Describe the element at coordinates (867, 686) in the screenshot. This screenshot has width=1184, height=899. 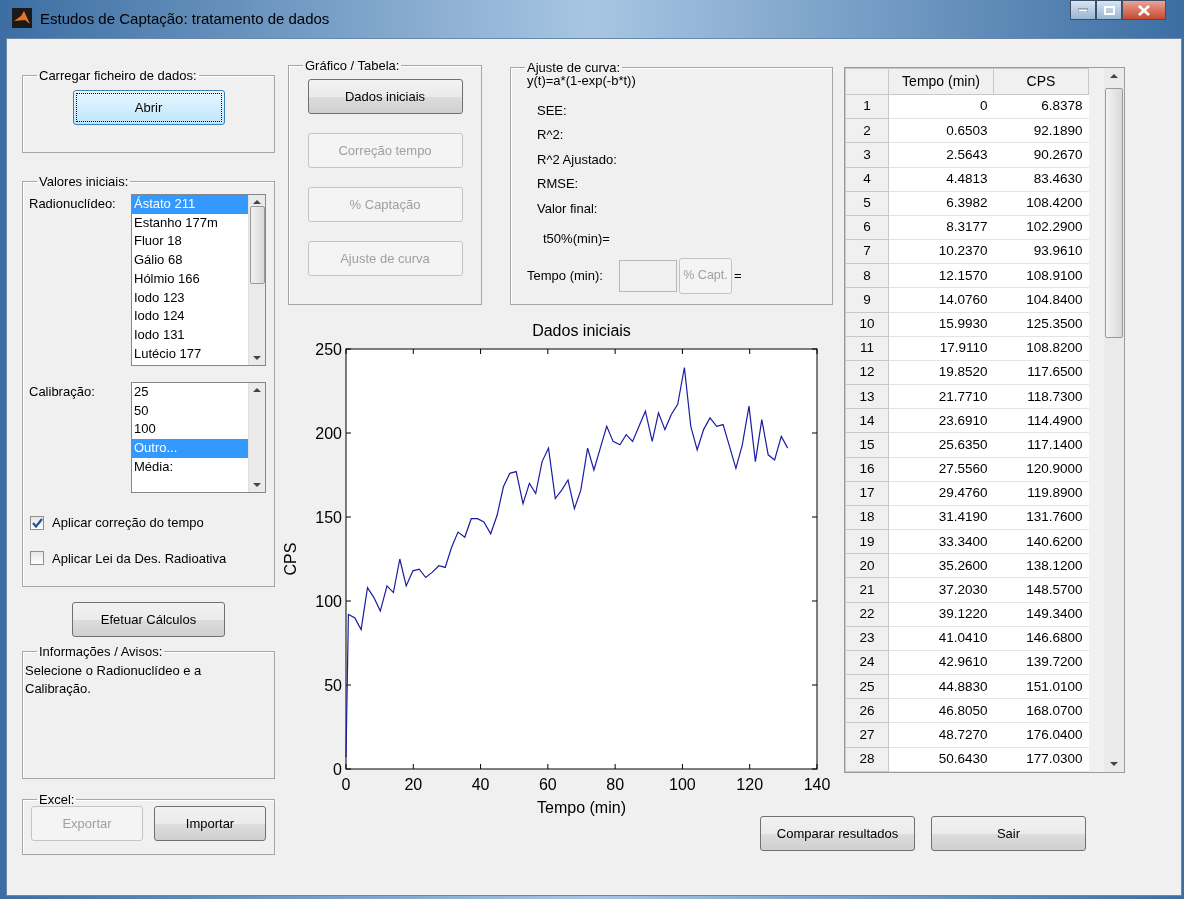
I see `row-header: 25` at that location.